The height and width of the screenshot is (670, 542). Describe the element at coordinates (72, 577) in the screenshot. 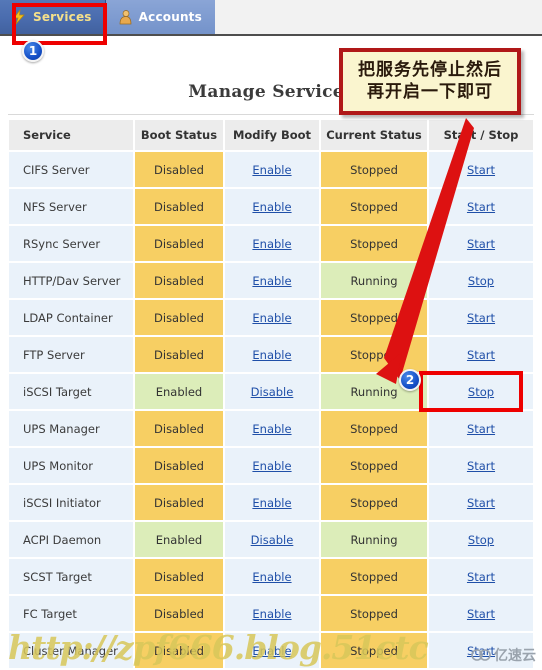

I see `service-name-cell: SCST Target` at that location.